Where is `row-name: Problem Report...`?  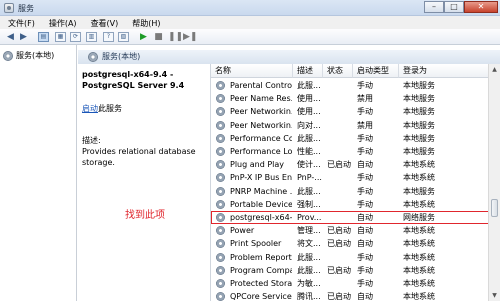
row-name: Problem Report... is located at coordinates (261, 257).